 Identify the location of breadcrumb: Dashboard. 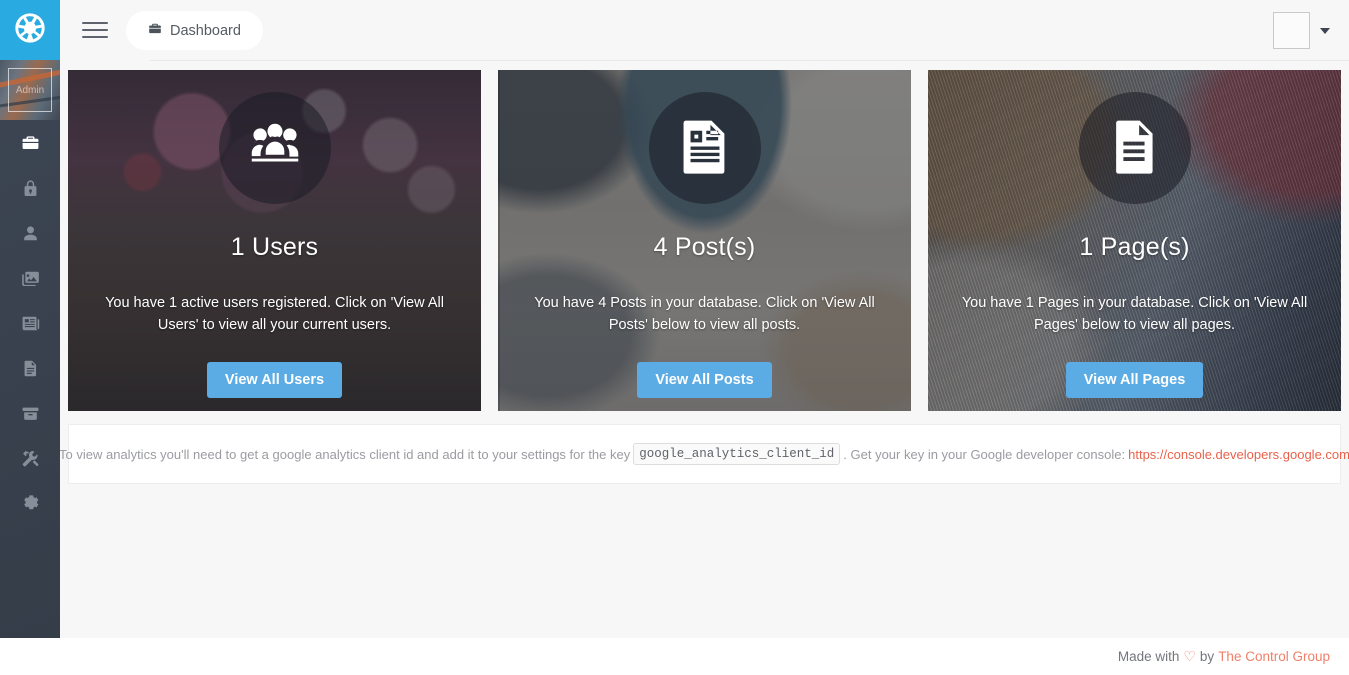
(194, 30).